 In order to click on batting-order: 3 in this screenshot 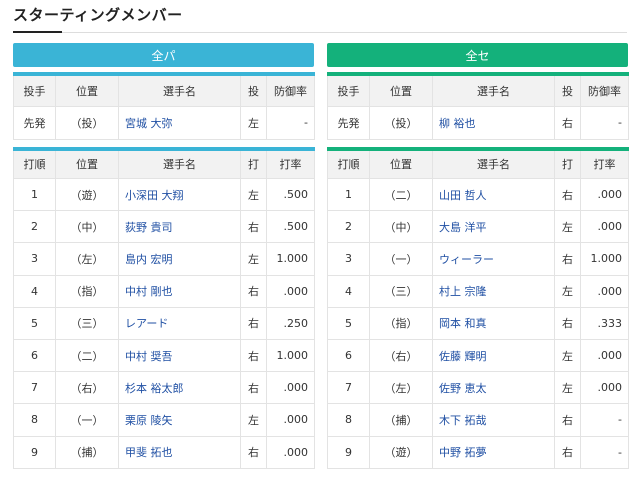, I will do `click(34, 259)`.